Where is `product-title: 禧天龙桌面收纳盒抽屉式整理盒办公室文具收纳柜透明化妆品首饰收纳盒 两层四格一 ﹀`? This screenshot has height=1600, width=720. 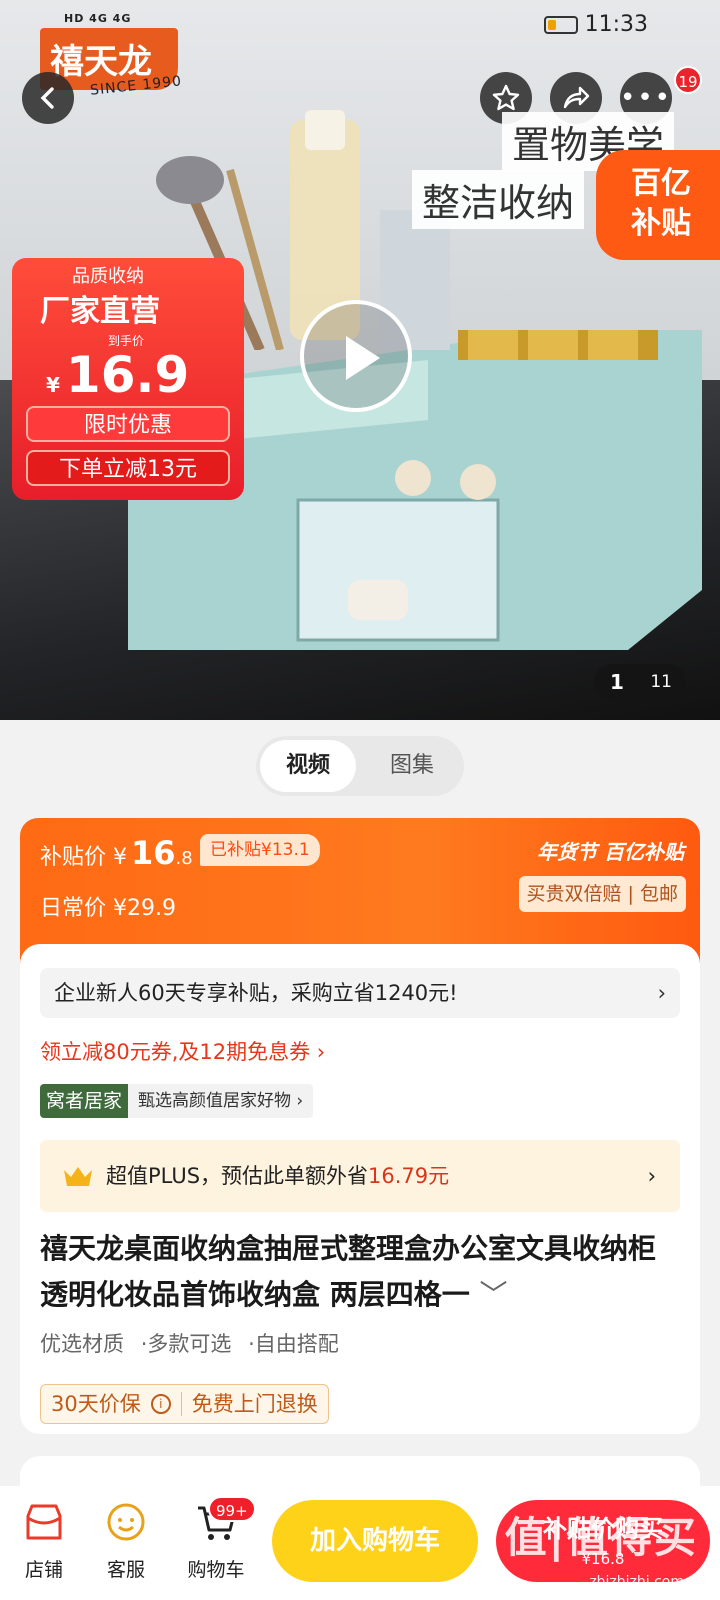 product-title: 禧天龙桌面收纳盒抽屉式整理盒办公室文具收纳柜透明化妆品首饰收纳盒 两层四格一 ﹀ is located at coordinates (360, 1272).